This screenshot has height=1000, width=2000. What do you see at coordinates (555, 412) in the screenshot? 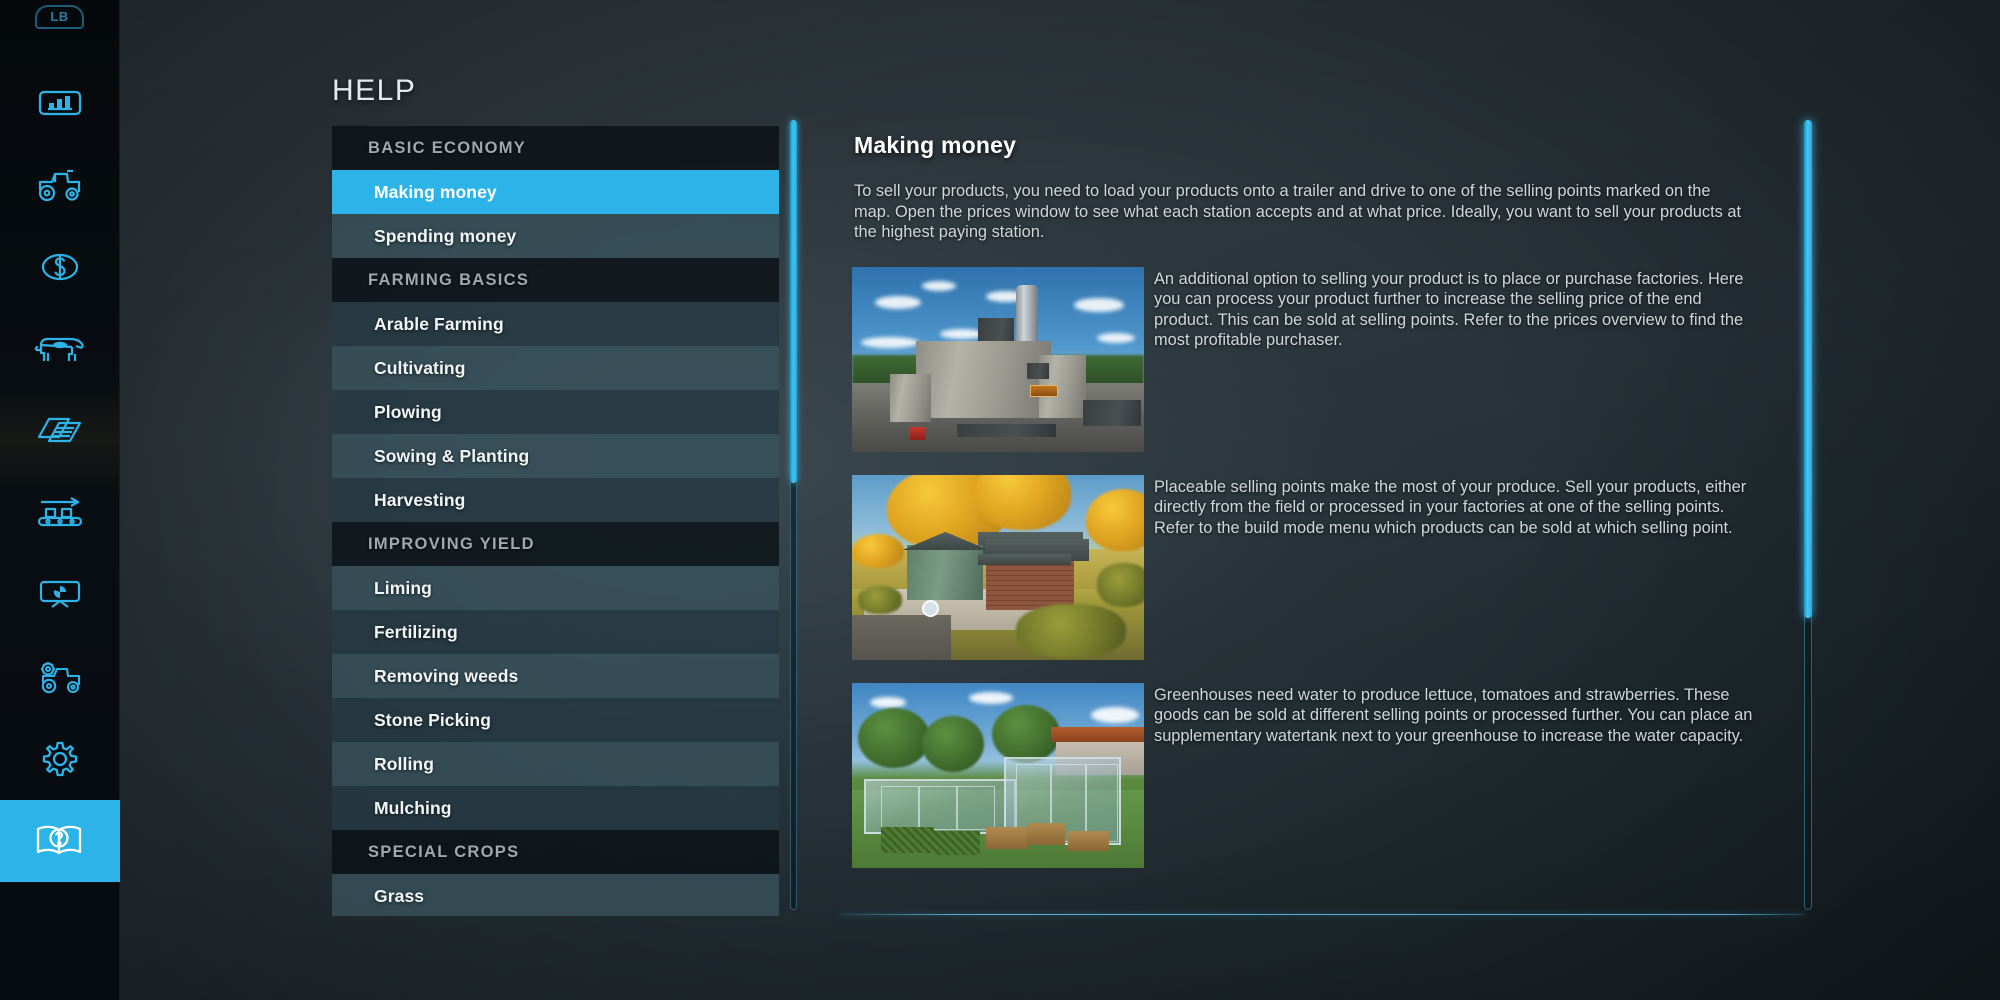
I see `menu-item-plowing: Plowing` at bounding box center [555, 412].